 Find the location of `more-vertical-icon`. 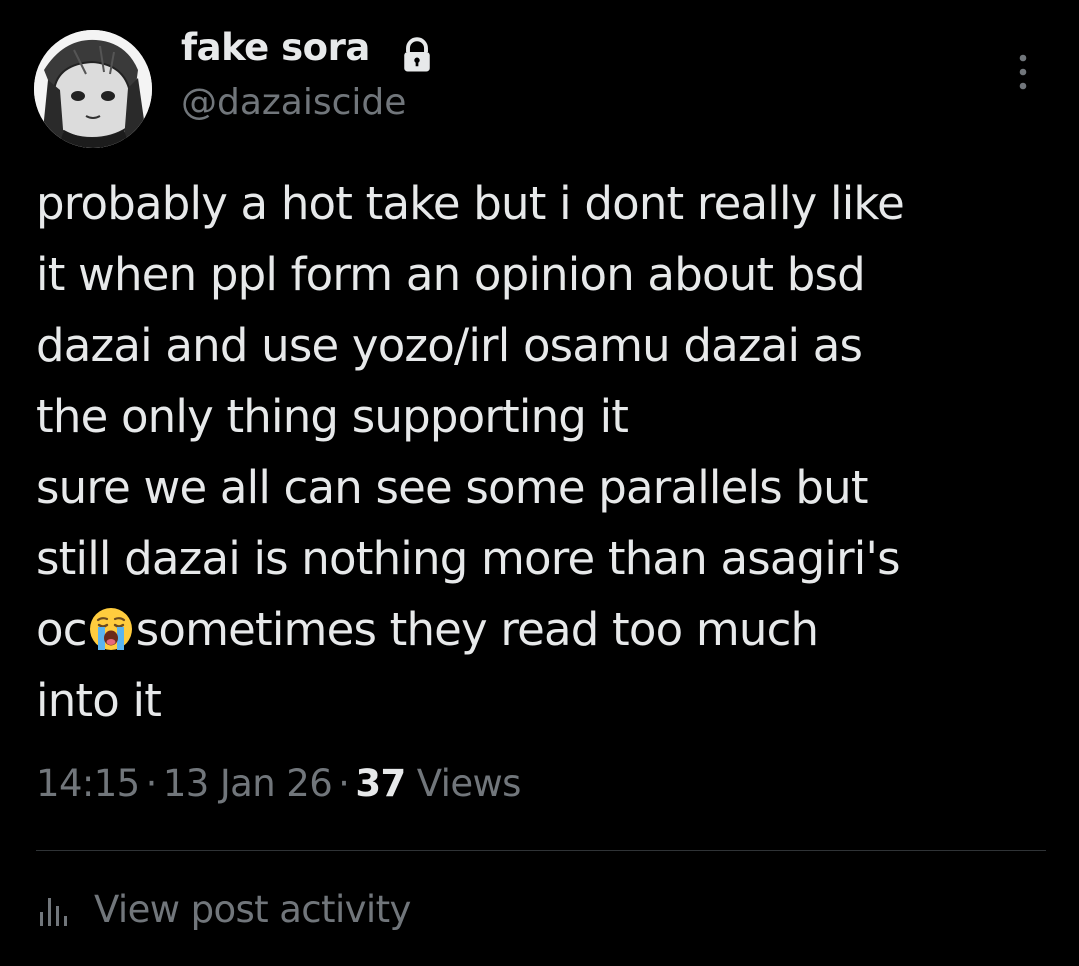

more-vertical-icon is located at coordinates (1023, 72).